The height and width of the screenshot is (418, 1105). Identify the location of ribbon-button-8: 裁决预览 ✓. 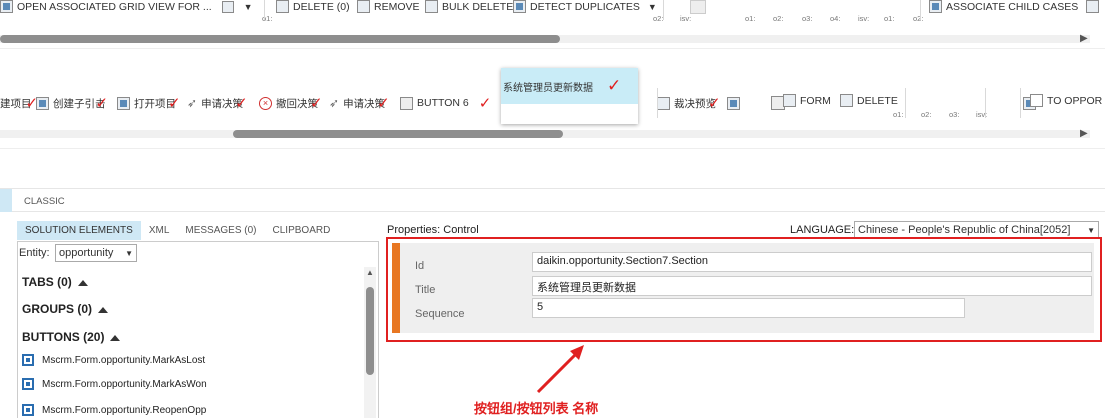
(689, 103).